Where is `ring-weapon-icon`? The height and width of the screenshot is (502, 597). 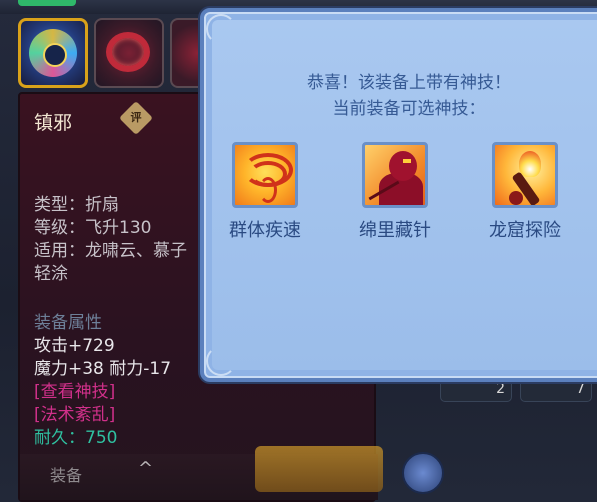 ring-weapon-icon is located at coordinates (128, 52).